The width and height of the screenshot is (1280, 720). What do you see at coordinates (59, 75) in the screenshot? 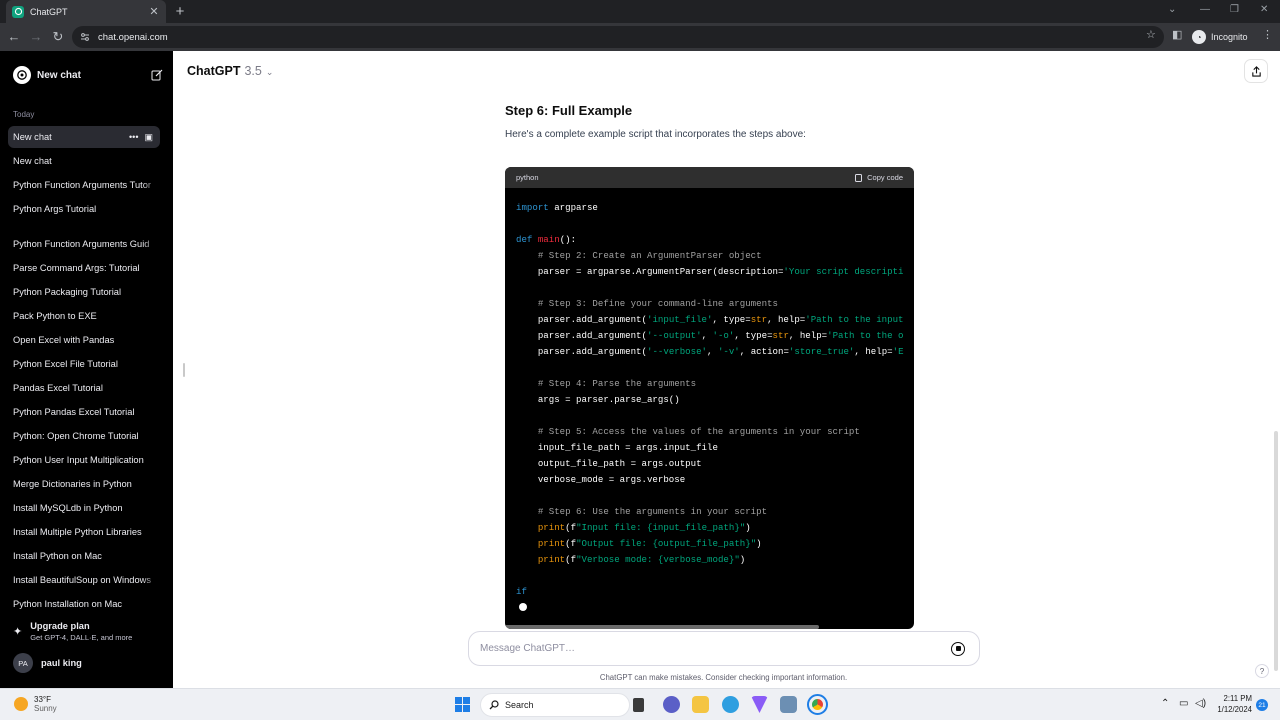
I see `new-chat-label: New chat` at bounding box center [59, 75].